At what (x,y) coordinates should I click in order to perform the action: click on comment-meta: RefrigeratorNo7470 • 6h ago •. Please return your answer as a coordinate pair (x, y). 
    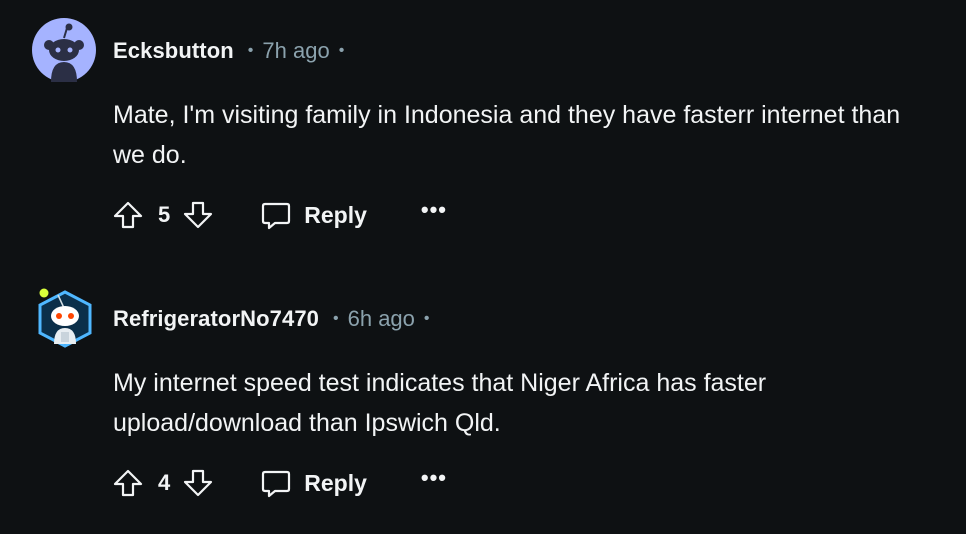
    Looking at the image, I should click on (271, 319).